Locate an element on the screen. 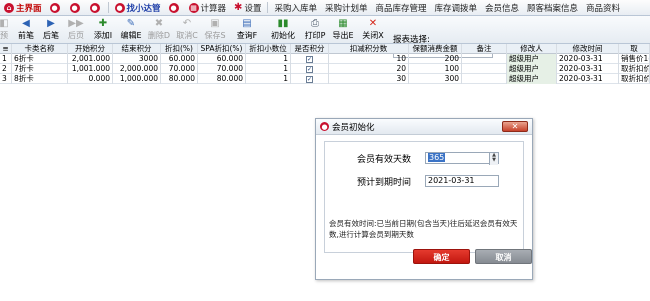  cell-end-points: 1,000.000 is located at coordinates (137, 79).